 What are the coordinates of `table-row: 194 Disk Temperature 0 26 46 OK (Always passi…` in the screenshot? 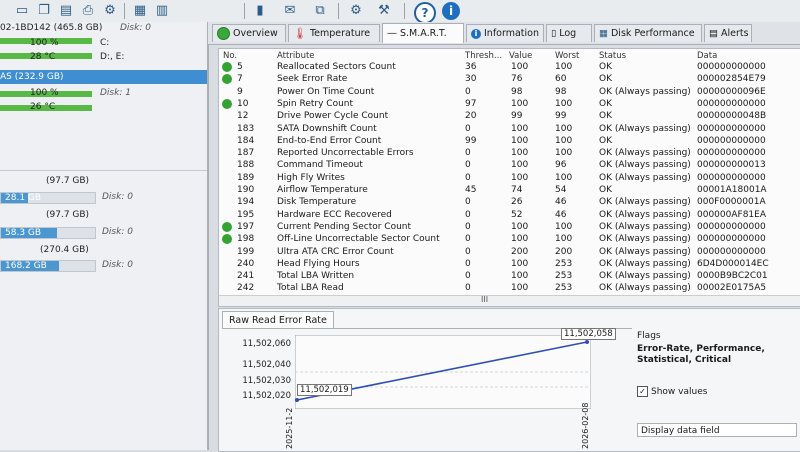 It's located at (509, 202).